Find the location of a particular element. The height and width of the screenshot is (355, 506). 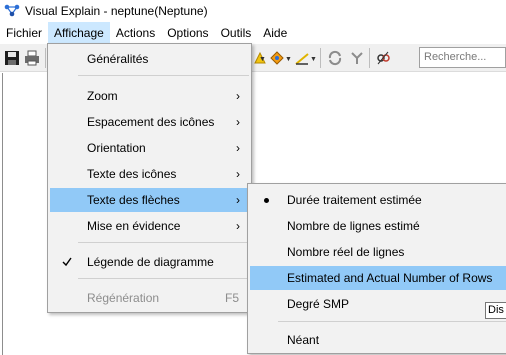

menu-item-texte-icones: Texte des icônes › is located at coordinates (149, 174).